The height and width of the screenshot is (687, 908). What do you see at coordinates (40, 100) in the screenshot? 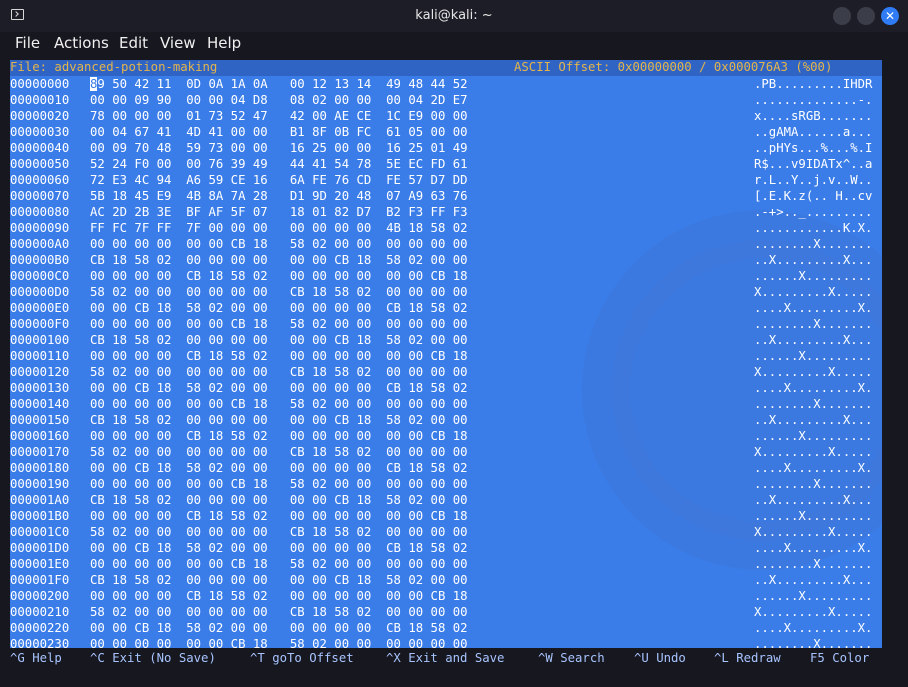
I see `row-offset: 00000010` at bounding box center [40, 100].